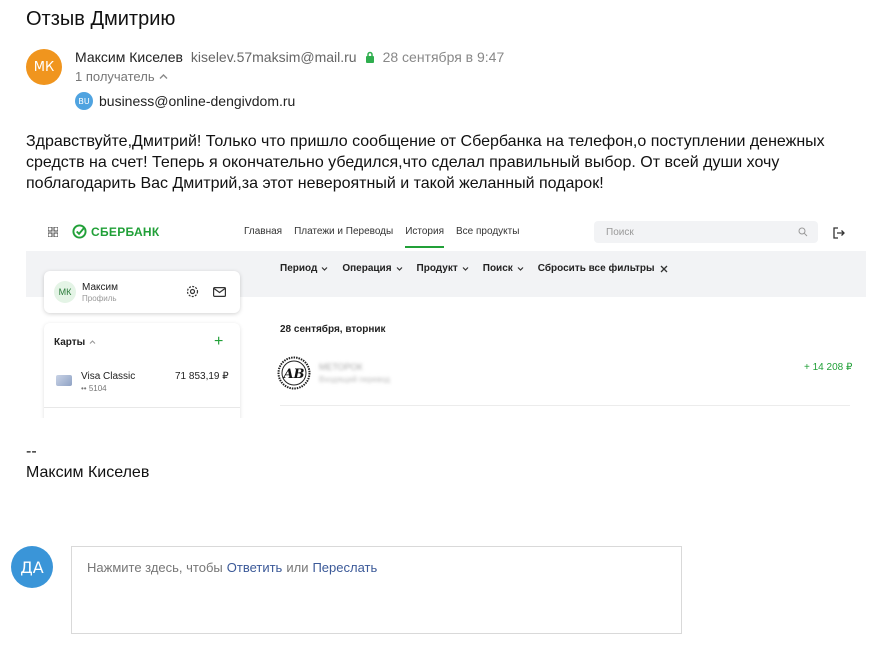 Image resolution: width=882 pixels, height=651 pixels. Describe the element at coordinates (663, 268) in the screenshot. I see `close-icon` at that location.